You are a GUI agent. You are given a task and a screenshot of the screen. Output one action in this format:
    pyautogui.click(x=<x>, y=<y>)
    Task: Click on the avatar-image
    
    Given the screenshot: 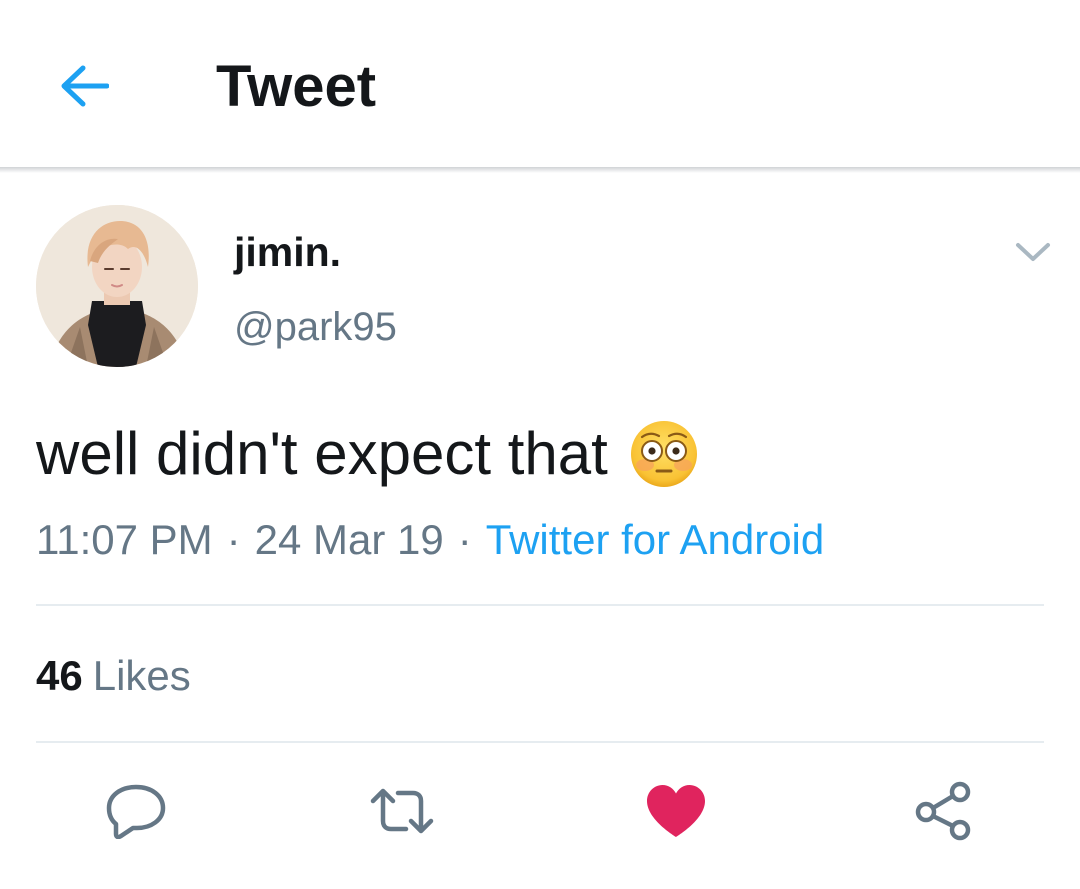 What is the action you would take?
    pyautogui.click(x=117, y=286)
    